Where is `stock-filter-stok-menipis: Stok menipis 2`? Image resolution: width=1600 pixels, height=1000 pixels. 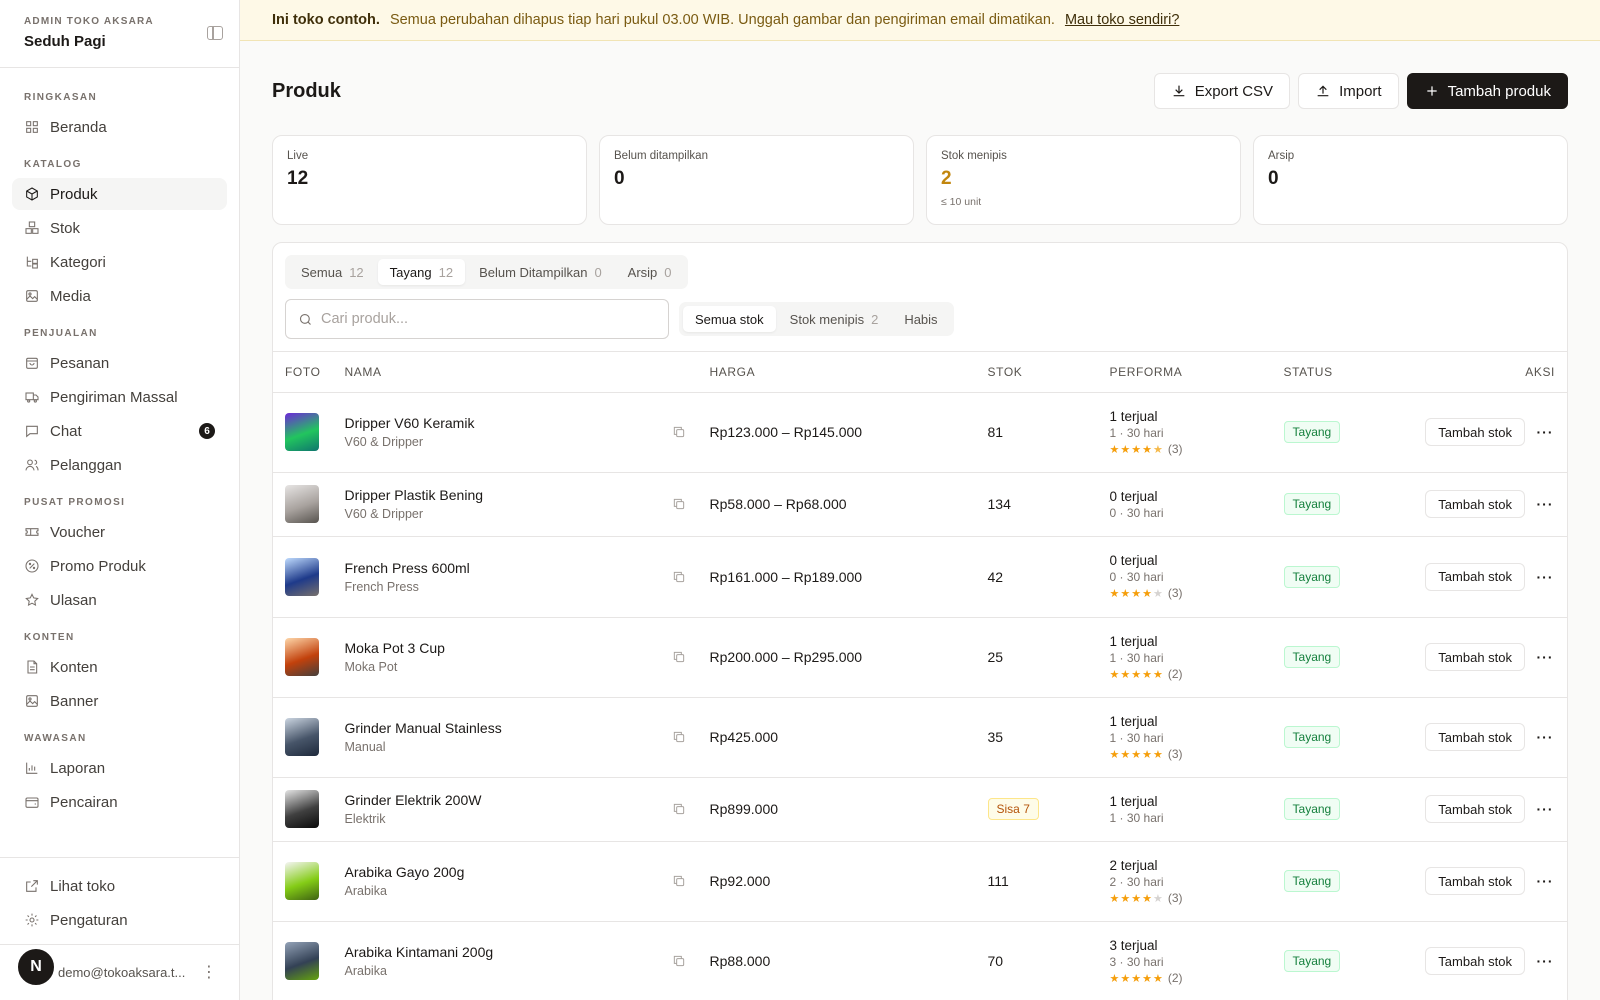 stock-filter-stok-menipis: Stok menipis 2 is located at coordinates (834, 319).